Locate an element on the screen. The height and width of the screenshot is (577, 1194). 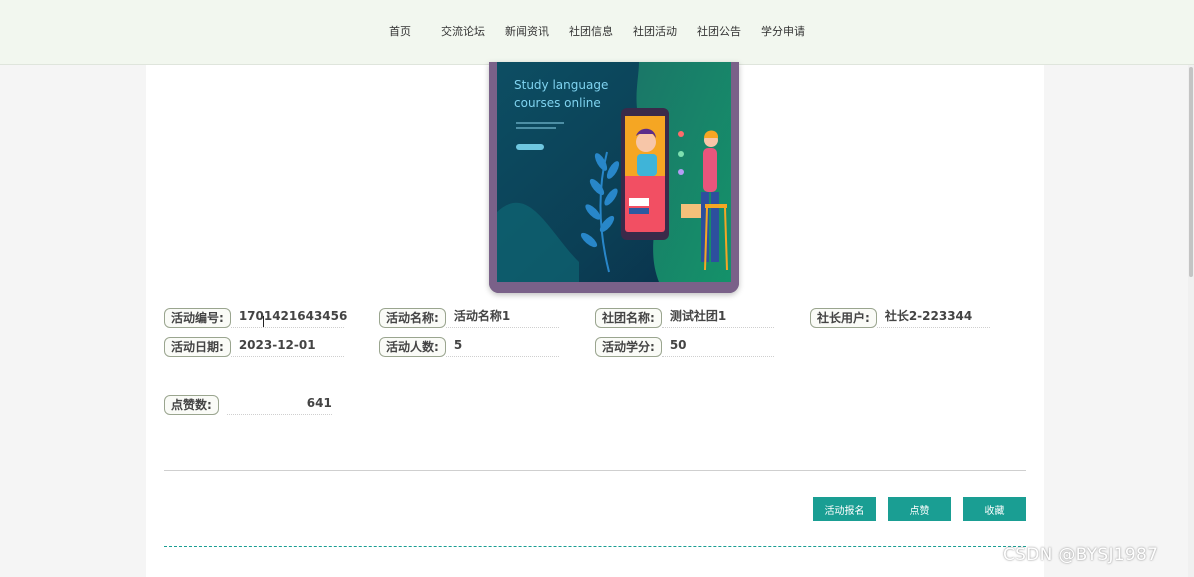
field-club-name: 社团名称: 测试社团1 is located at coordinates (684, 318).